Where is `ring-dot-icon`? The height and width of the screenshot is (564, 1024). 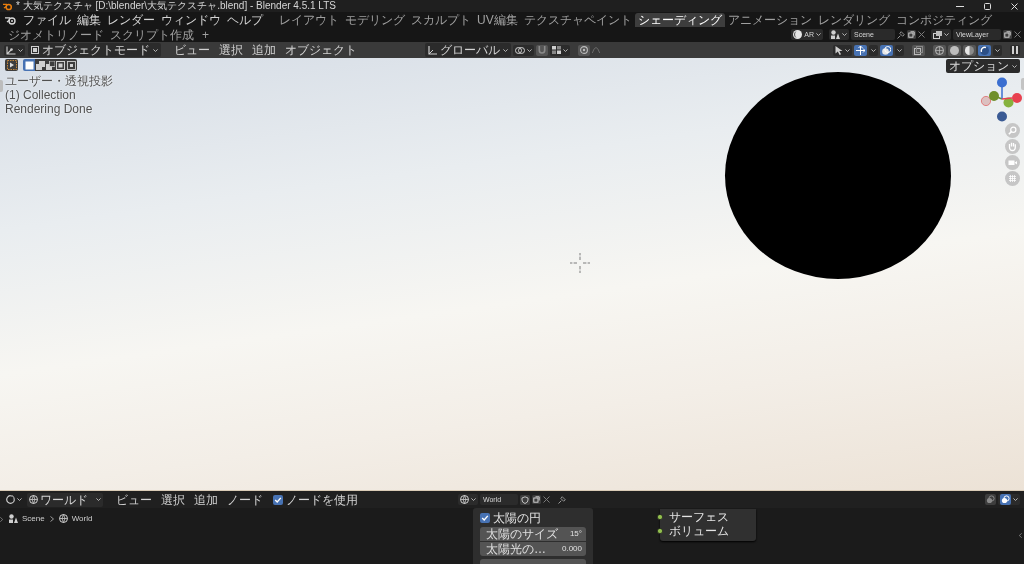 ring-dot-icon is located at coordinates (583, 50).